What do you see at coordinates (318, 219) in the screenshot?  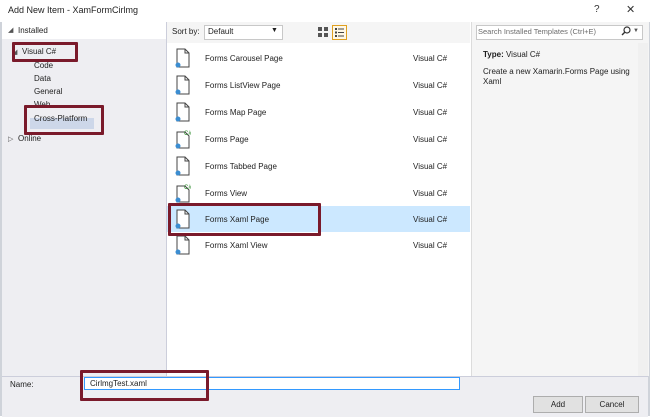 I see `list-item-selected: Forms Xaml Page Visual C#` at bounding box center [318, 219].